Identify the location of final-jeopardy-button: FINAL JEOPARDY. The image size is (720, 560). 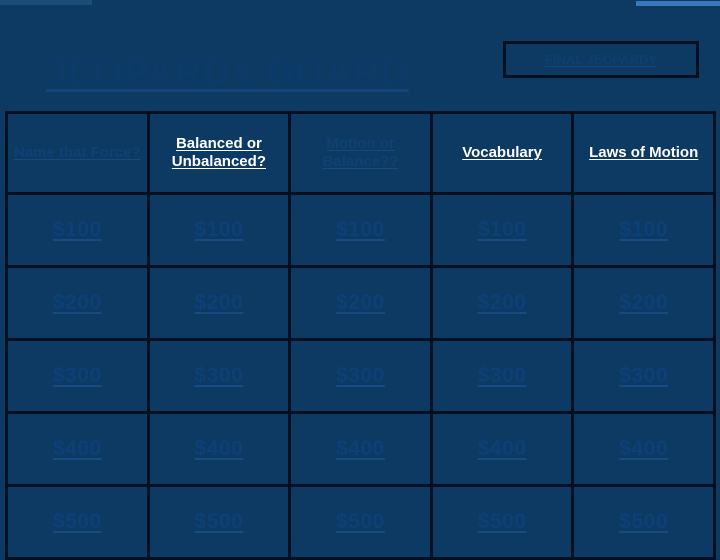
(601, 59).